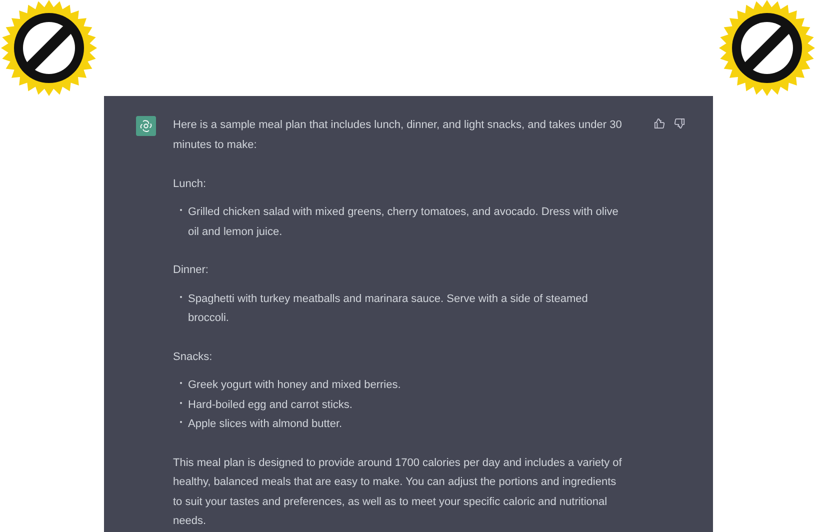 This screenshot has height=532, width=816. Describe the element at coordinates (270, 405) in the screenshot. I see `list-item-text: Hard-boiled egg and carrot sticks.` at that location.